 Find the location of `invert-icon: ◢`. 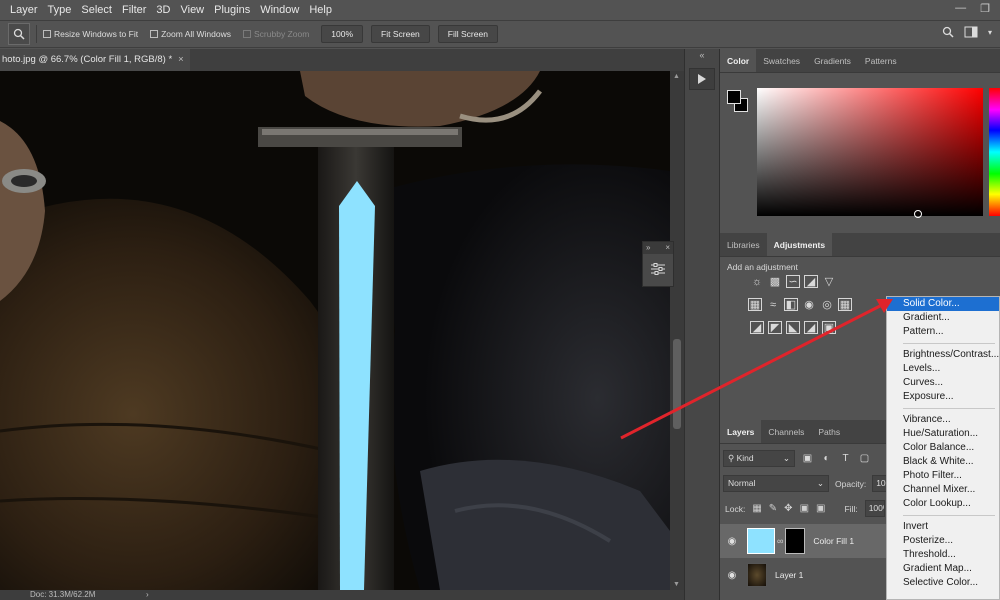

invert-icon: ◢ is located at coordinates (757, 327).